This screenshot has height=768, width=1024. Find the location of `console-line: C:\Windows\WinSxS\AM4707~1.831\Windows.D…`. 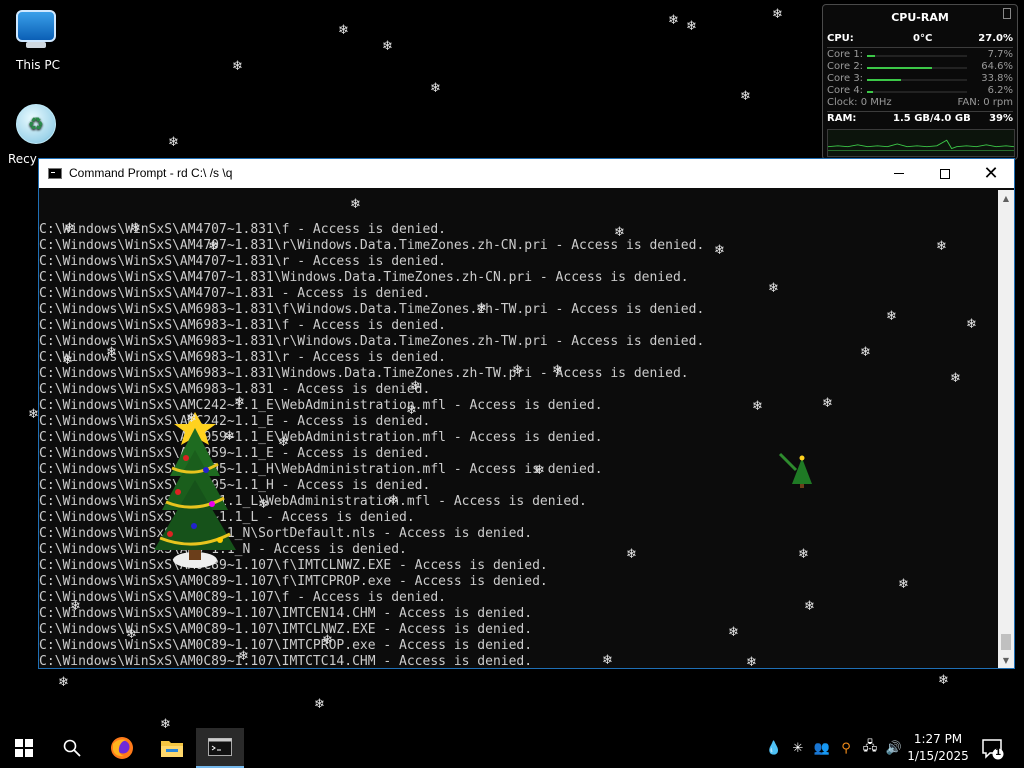

console-line: C:\Windows\WinSxS\AM4707~1.831\Windows.D… is located at coordinates (364, 277).